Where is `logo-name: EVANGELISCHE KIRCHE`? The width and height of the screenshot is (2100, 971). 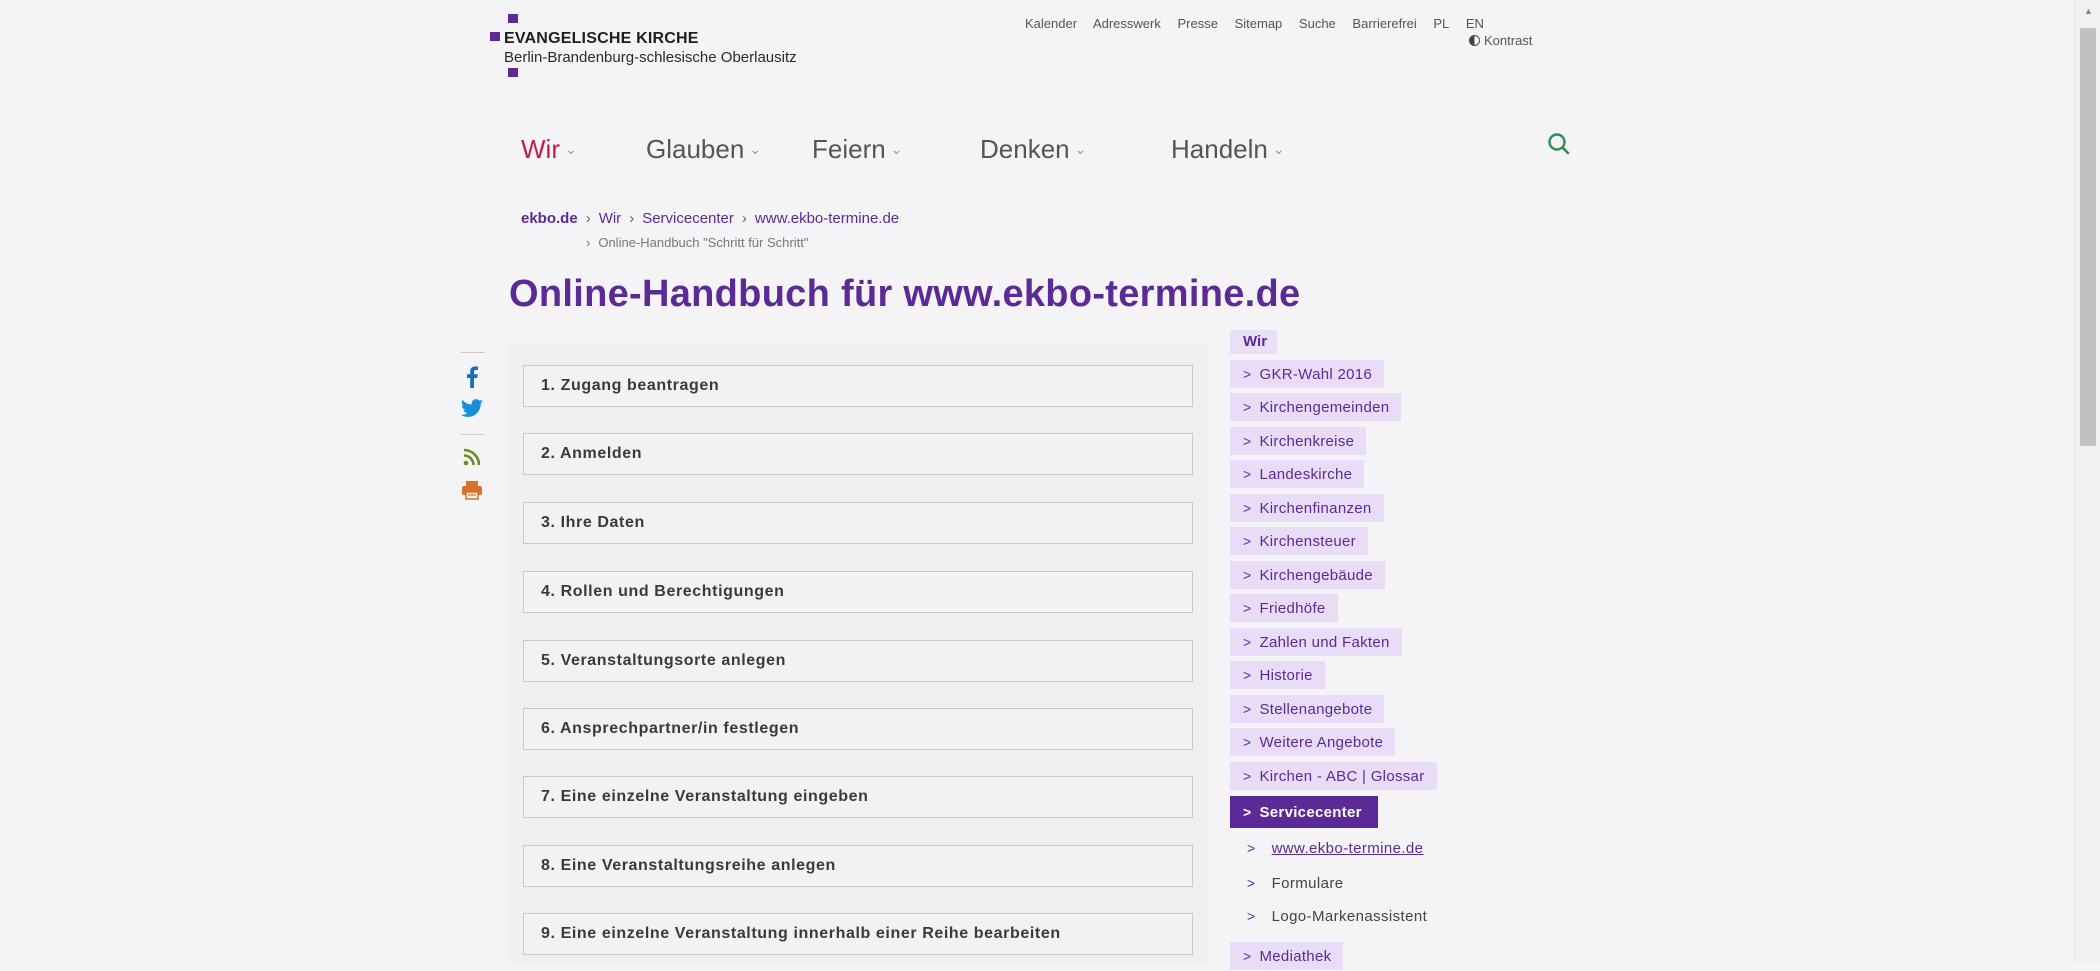 logo-name: EVANGELISCHE KIRCHE is located at coordinates (601, 38).